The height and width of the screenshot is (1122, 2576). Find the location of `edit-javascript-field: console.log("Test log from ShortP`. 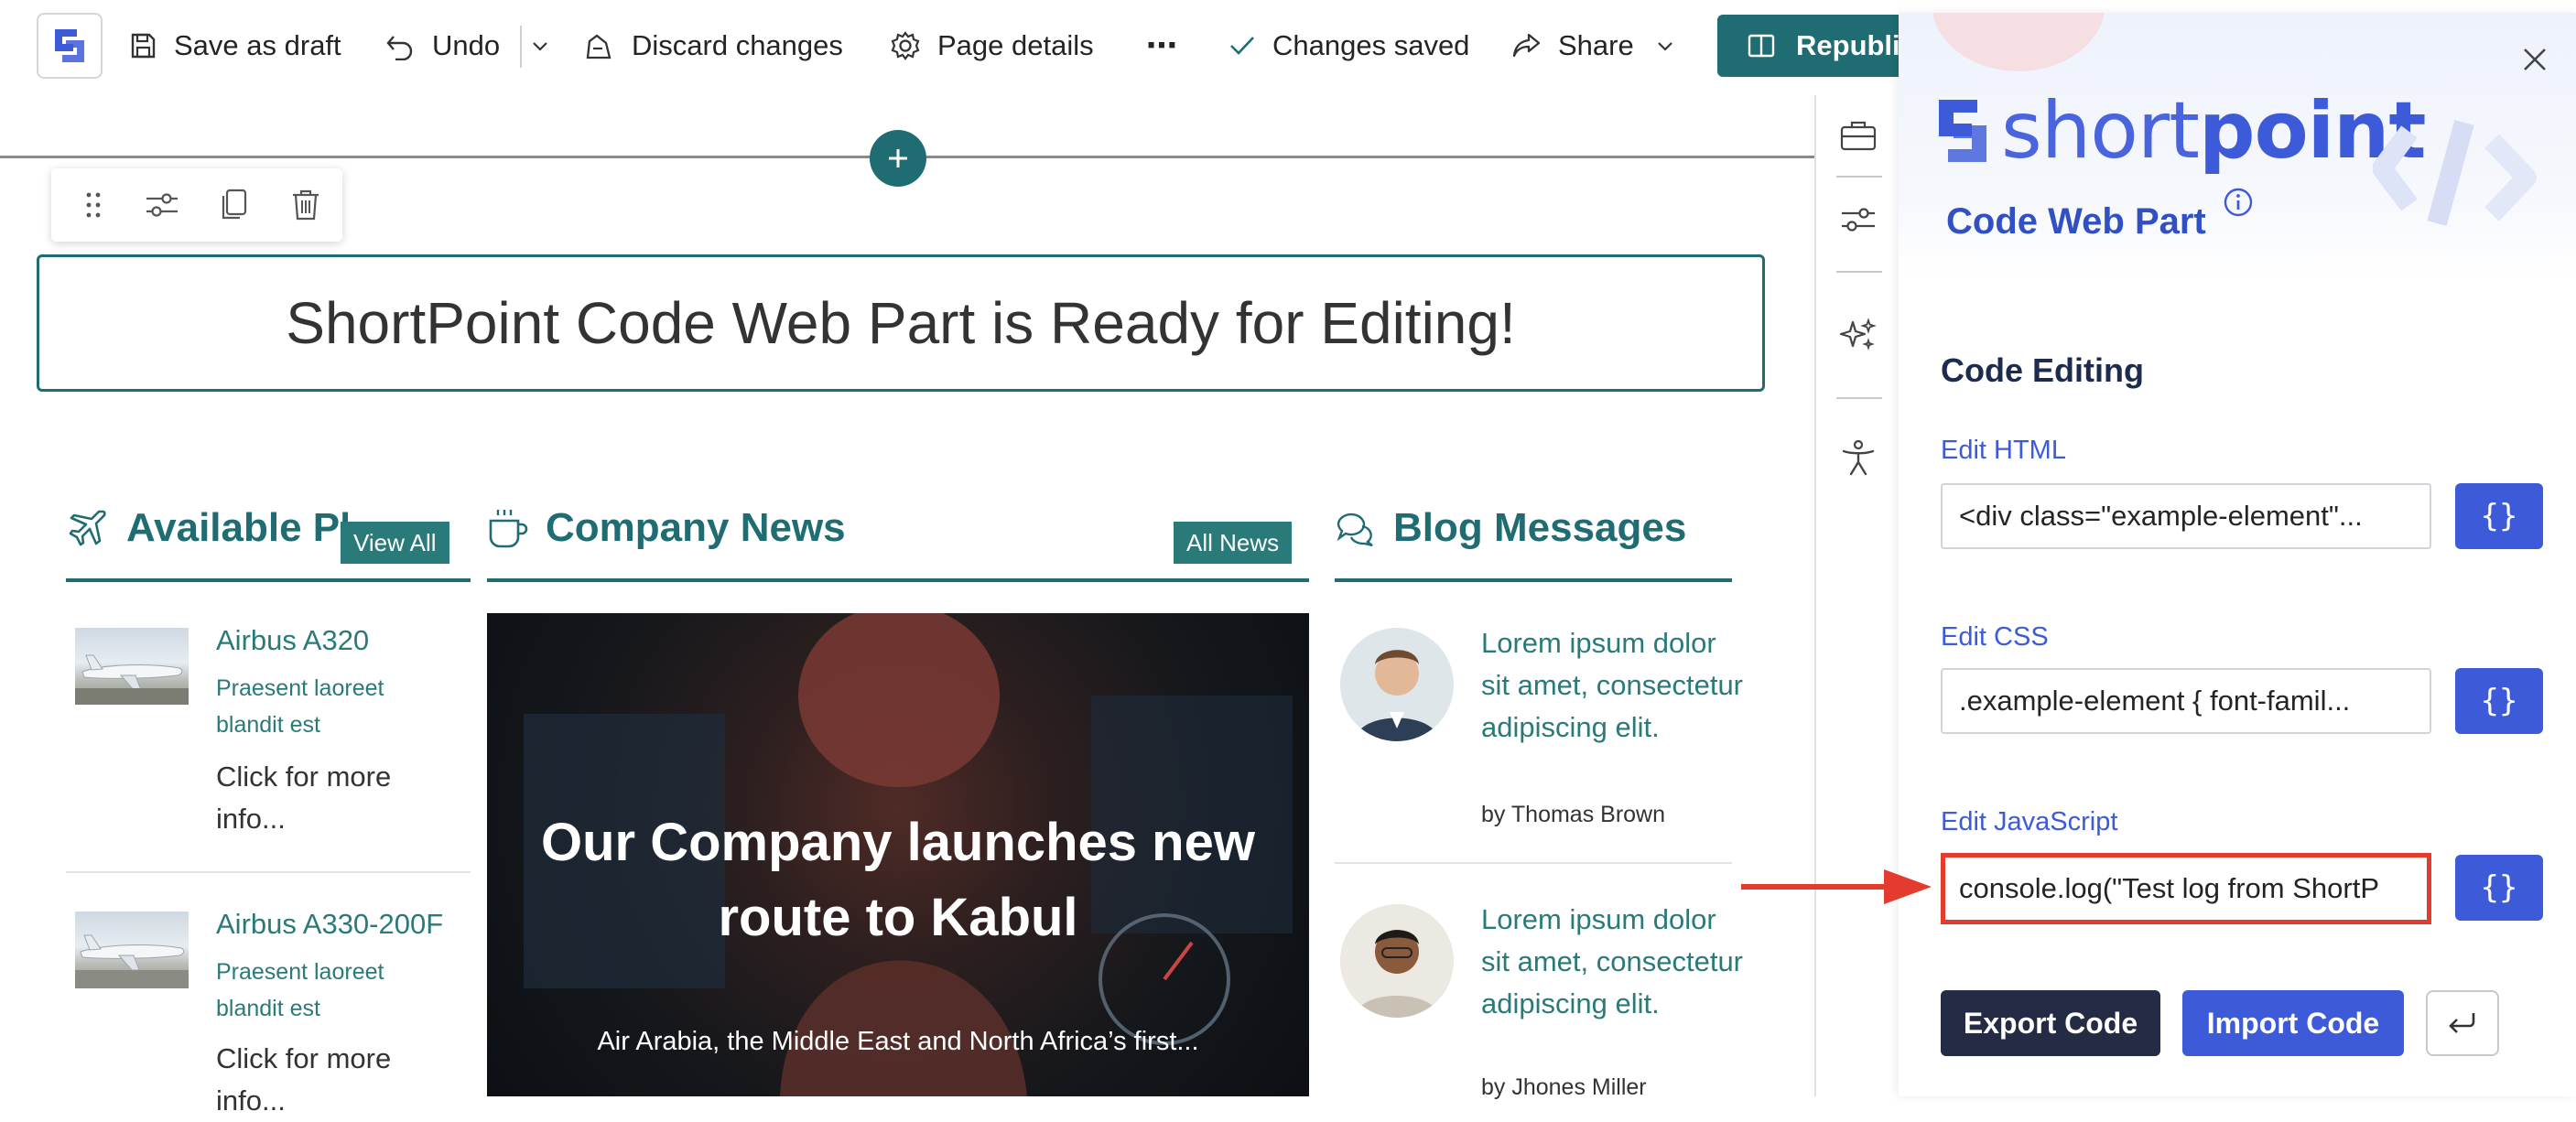

edit-javascript-field: console.log("Test log from ShortP is located at coordinates (2186, 888).